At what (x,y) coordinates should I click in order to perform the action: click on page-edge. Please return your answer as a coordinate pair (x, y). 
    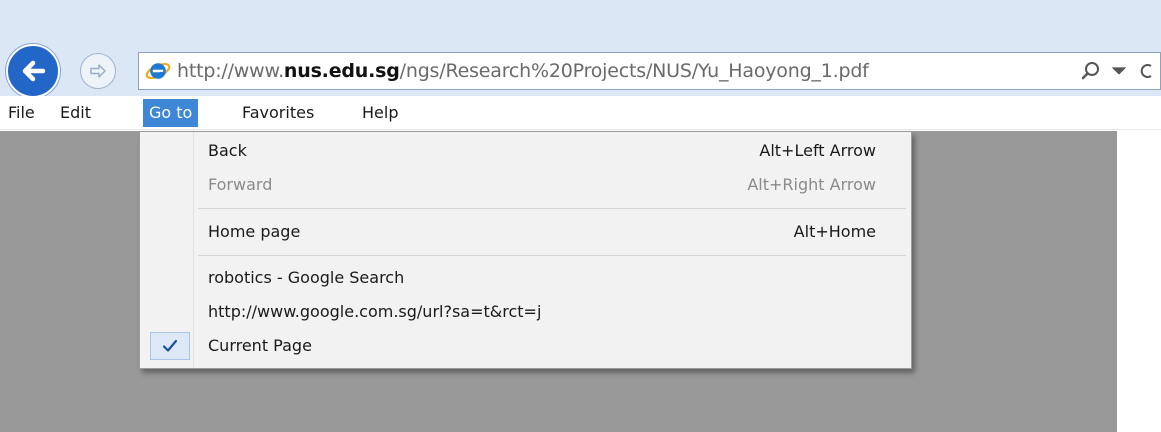
    Looking at the image, I should click on (1139, 281).